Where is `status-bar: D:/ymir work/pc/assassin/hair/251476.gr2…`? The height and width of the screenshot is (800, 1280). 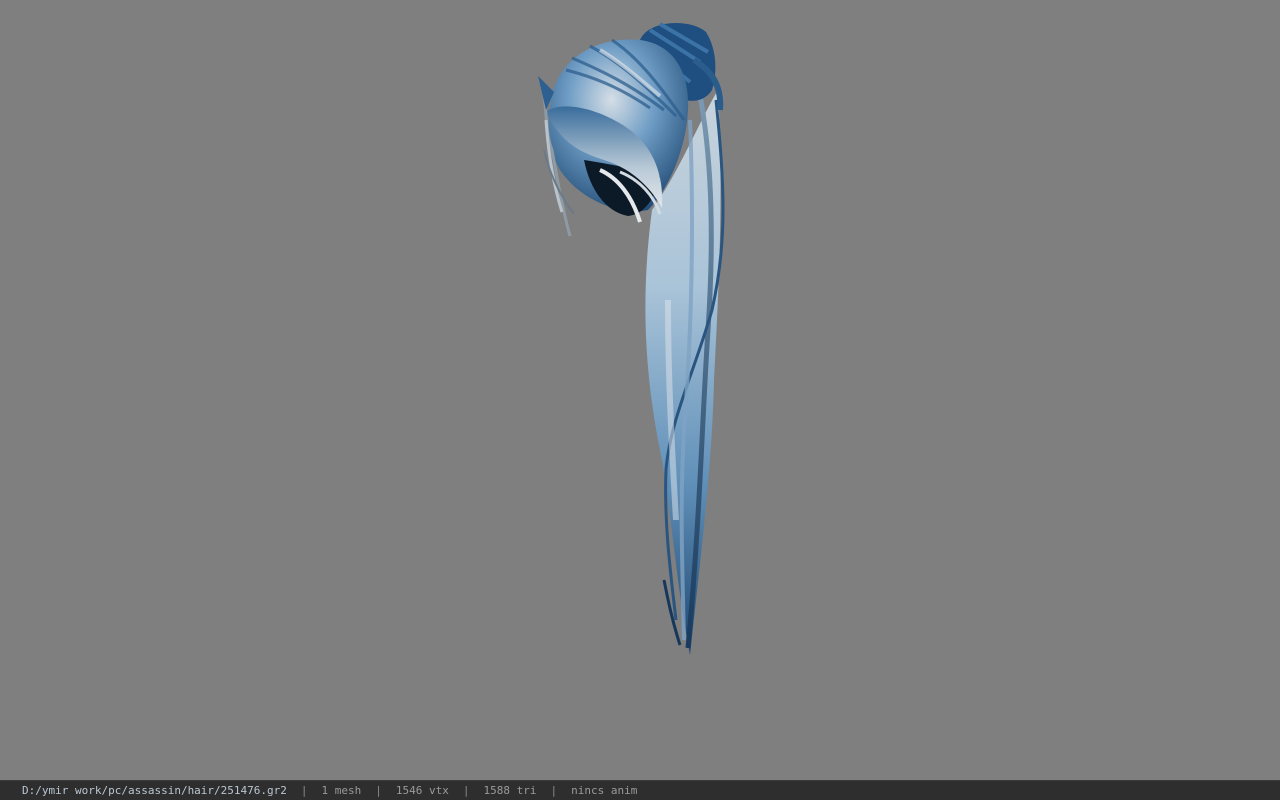 status-bar: D:/ymir work/pc/assassin/hair/251476.gr2… is located at coordinates (640, 790).